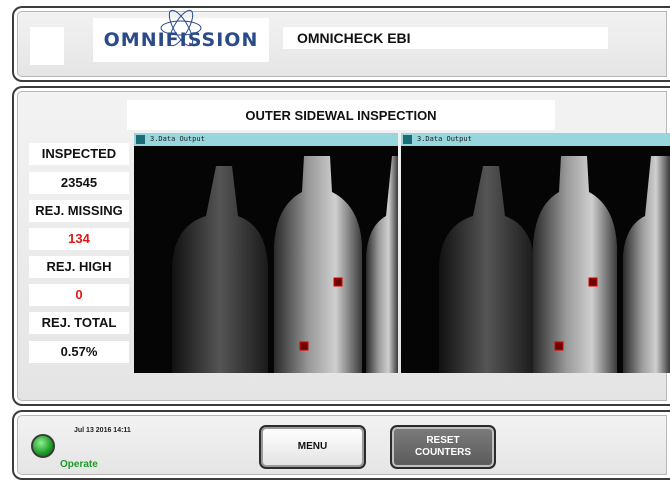 Image resolution: width=670 pixels, height=480 pixels. What do you see at coordinates (79, 267) in the screenshot?
I see `stat-label-rej-high: REJ. HIGH` at bounding box center [79, 267].